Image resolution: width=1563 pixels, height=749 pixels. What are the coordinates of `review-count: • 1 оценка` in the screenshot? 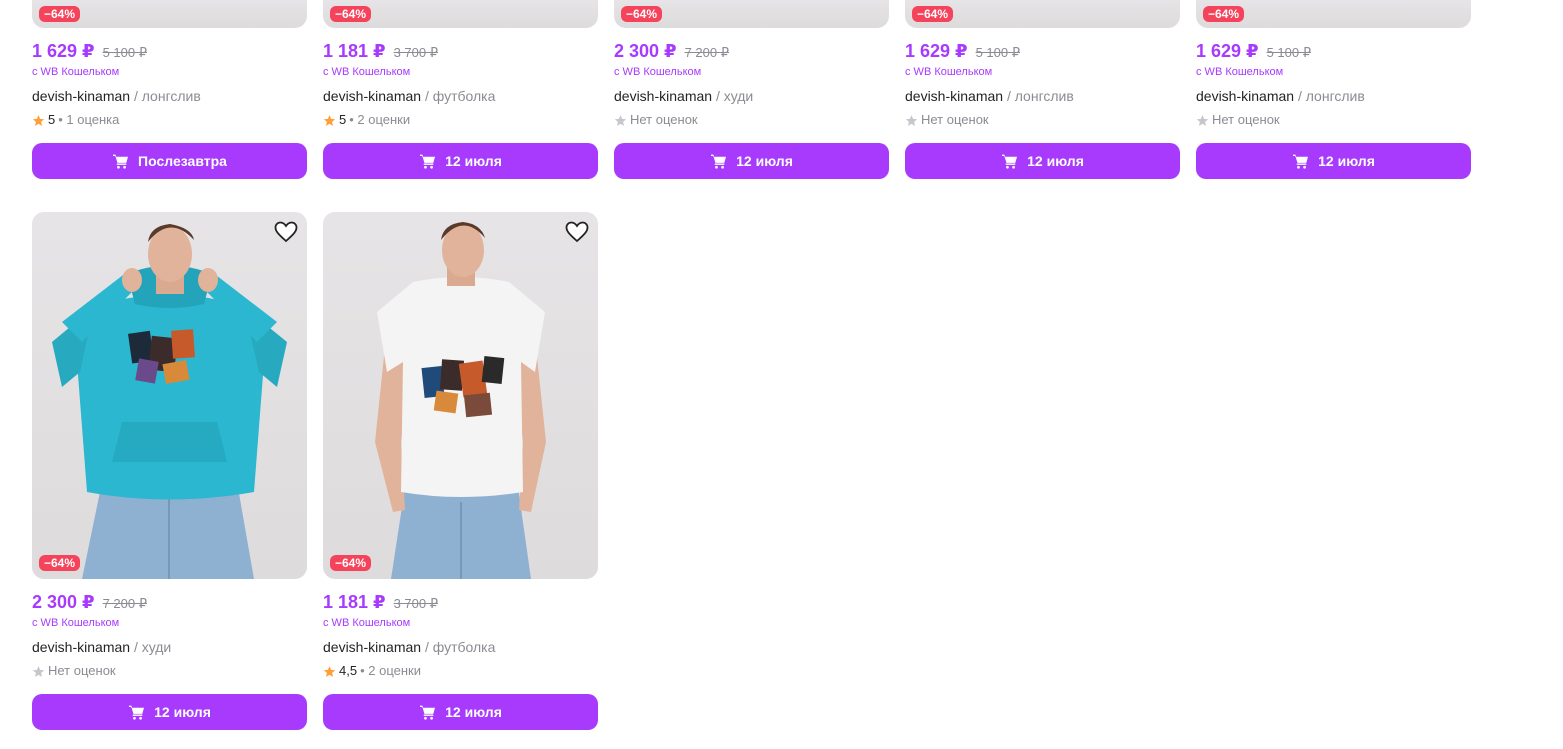 It's located at (89, 119).